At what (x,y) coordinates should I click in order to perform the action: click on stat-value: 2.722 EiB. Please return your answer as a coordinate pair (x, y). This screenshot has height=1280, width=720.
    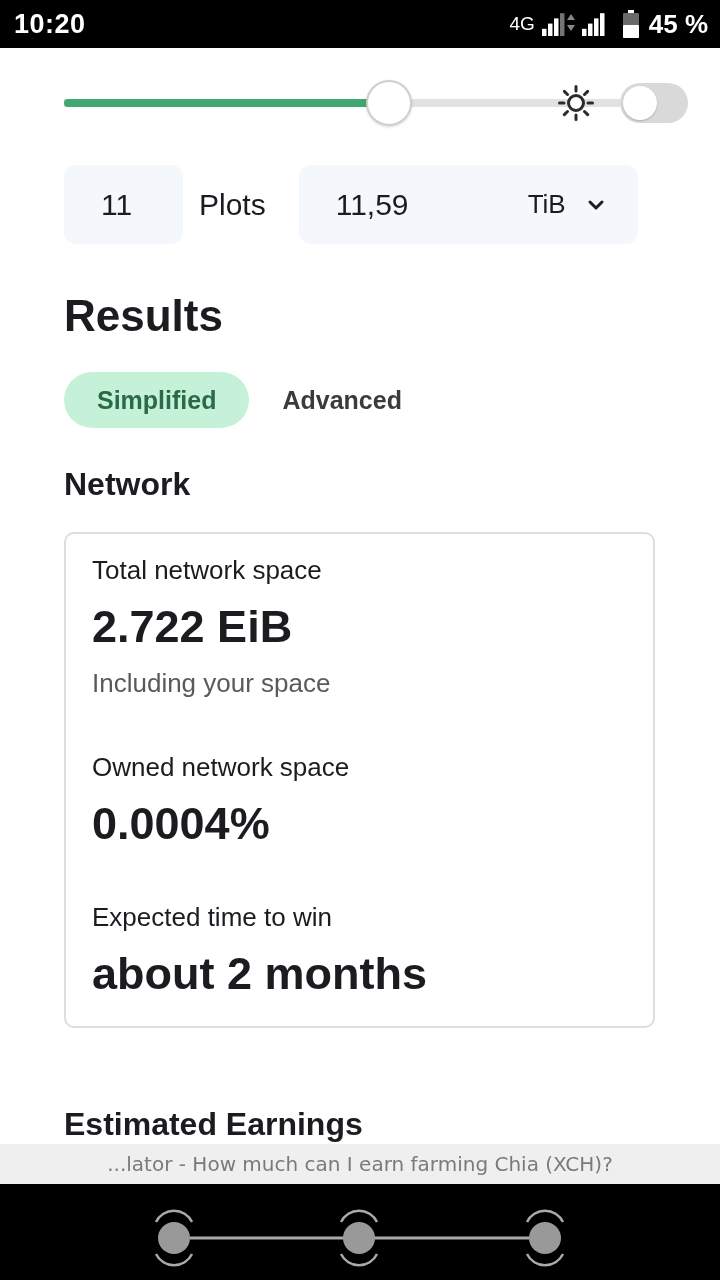
    Looking at the image, I should click on (192, 627).